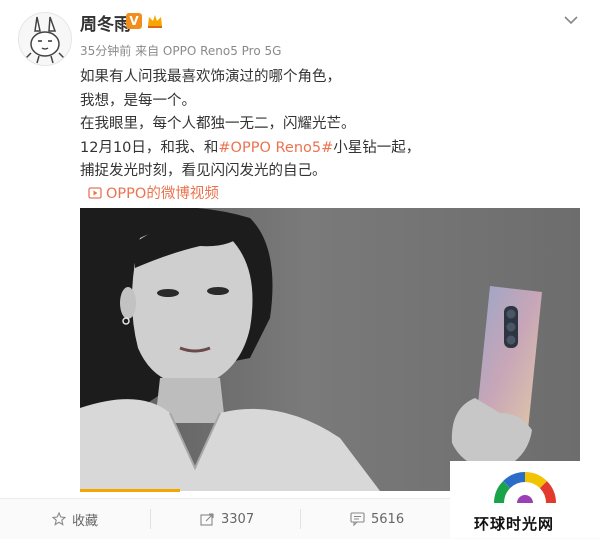 This screenshot has width=600, height=539. Describe the element at coordinates (59, 519) in the screenshot. I see `star-icon` at that location.